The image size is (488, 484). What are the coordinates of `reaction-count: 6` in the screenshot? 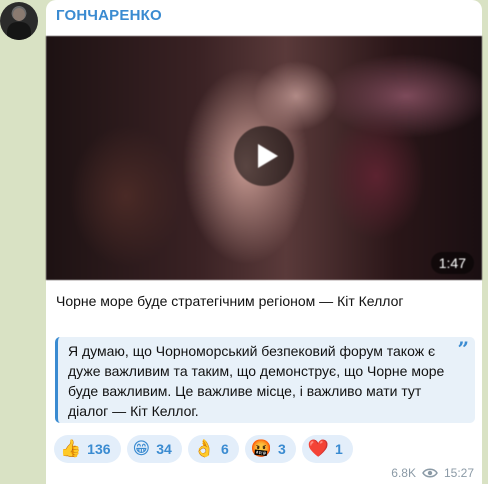 It's located at (225, 449).